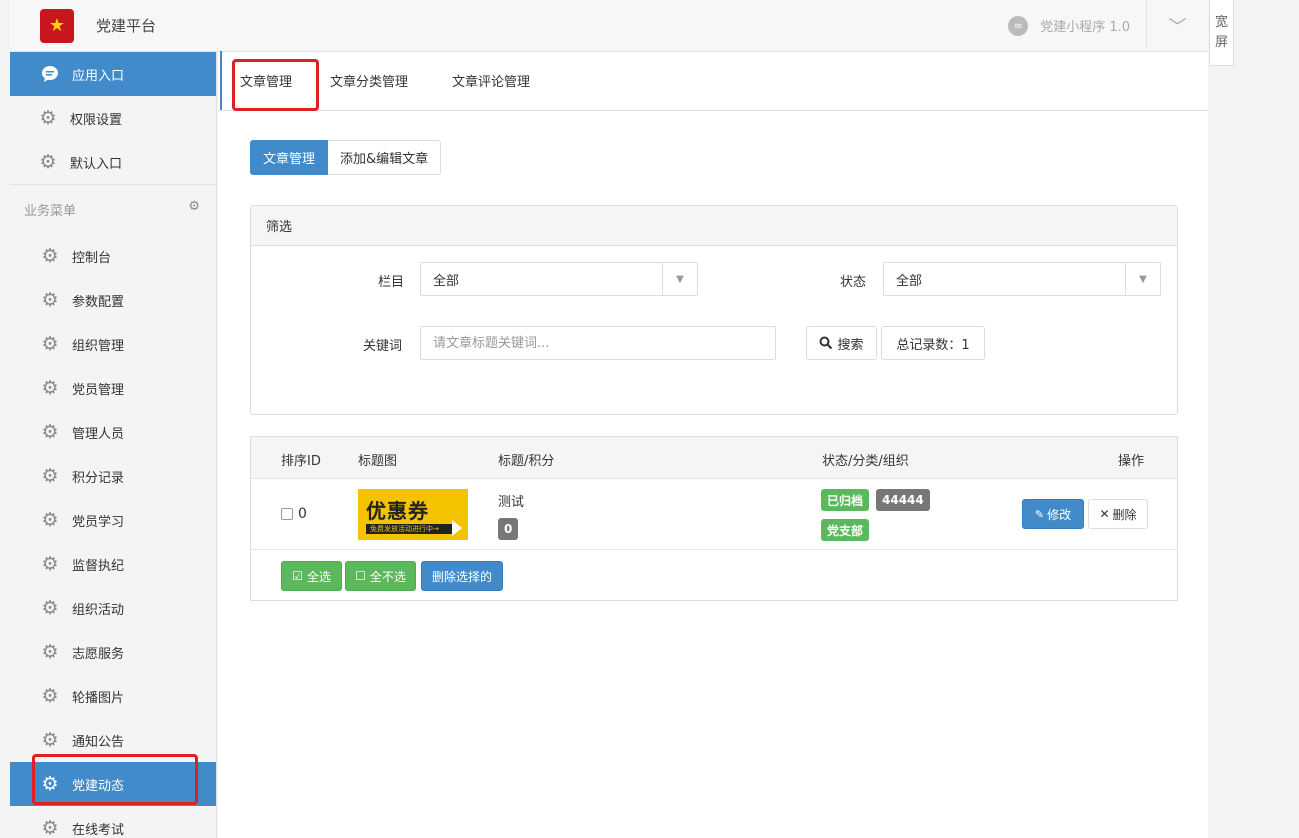 This screenshot has height=838, width=1299. I want to click on header-title-points: 标题/积分, so click(526, 461).